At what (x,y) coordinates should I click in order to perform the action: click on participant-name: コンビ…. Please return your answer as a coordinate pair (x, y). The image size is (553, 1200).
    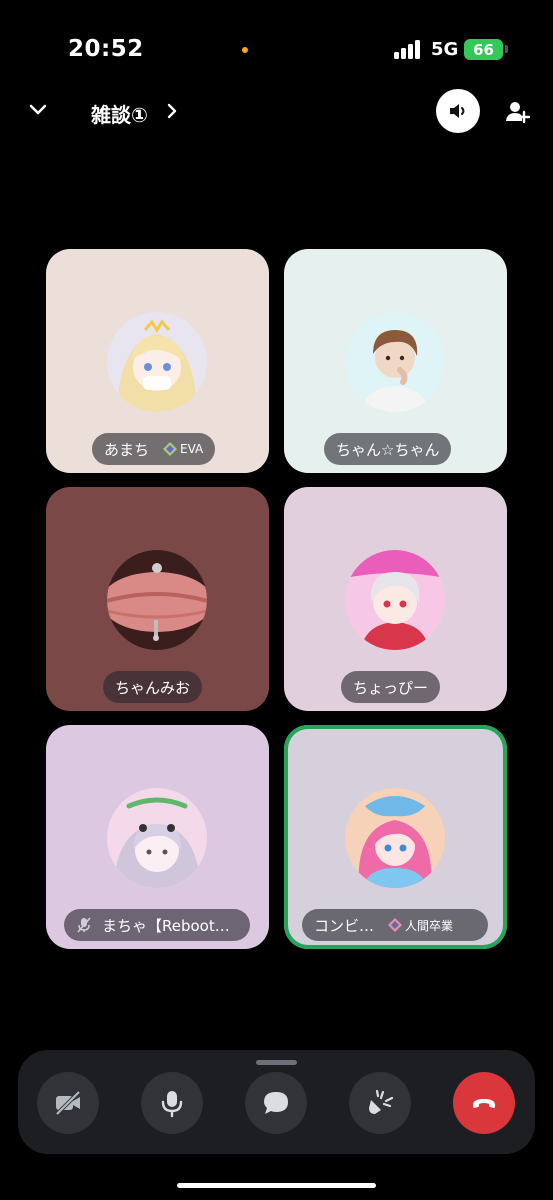
    Looking at the image, I should click on (344, 925).